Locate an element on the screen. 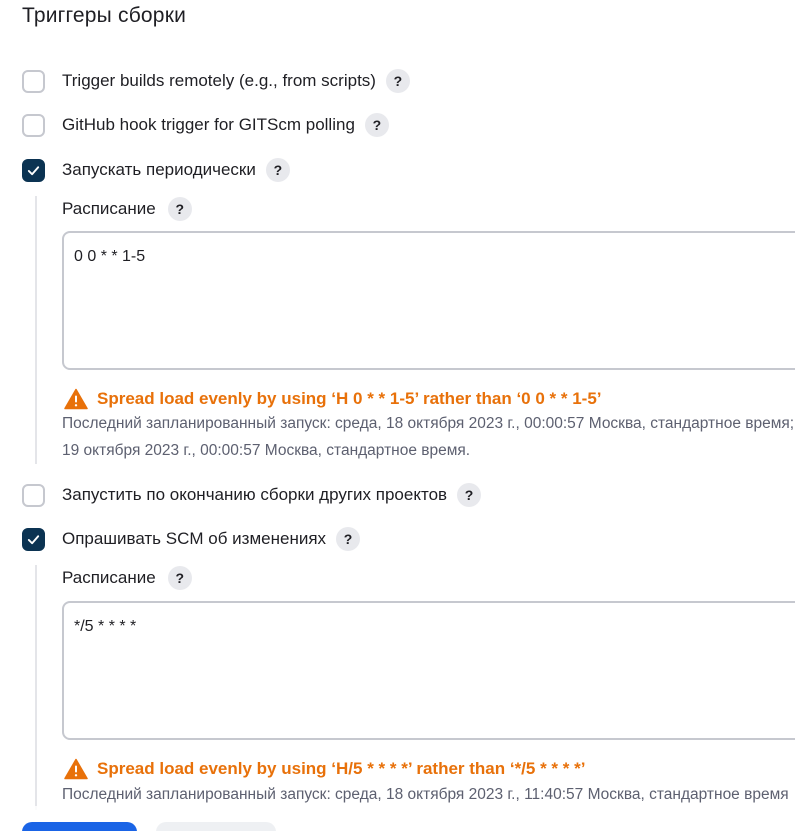 The width and height of the screenshot is (795, 831). build-after-other-checkbox is located at coordinates (33, 495).